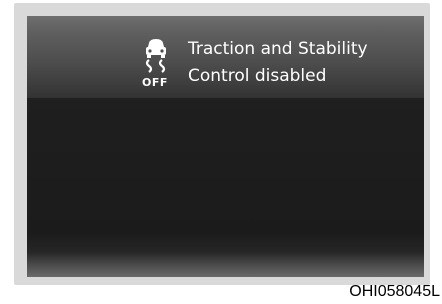 The height and width of the screenshot is (304, 442). Describe the element at coordinates (257, 76) in the screenshot. I see `warning-message-line2: Control disabled` at that location.